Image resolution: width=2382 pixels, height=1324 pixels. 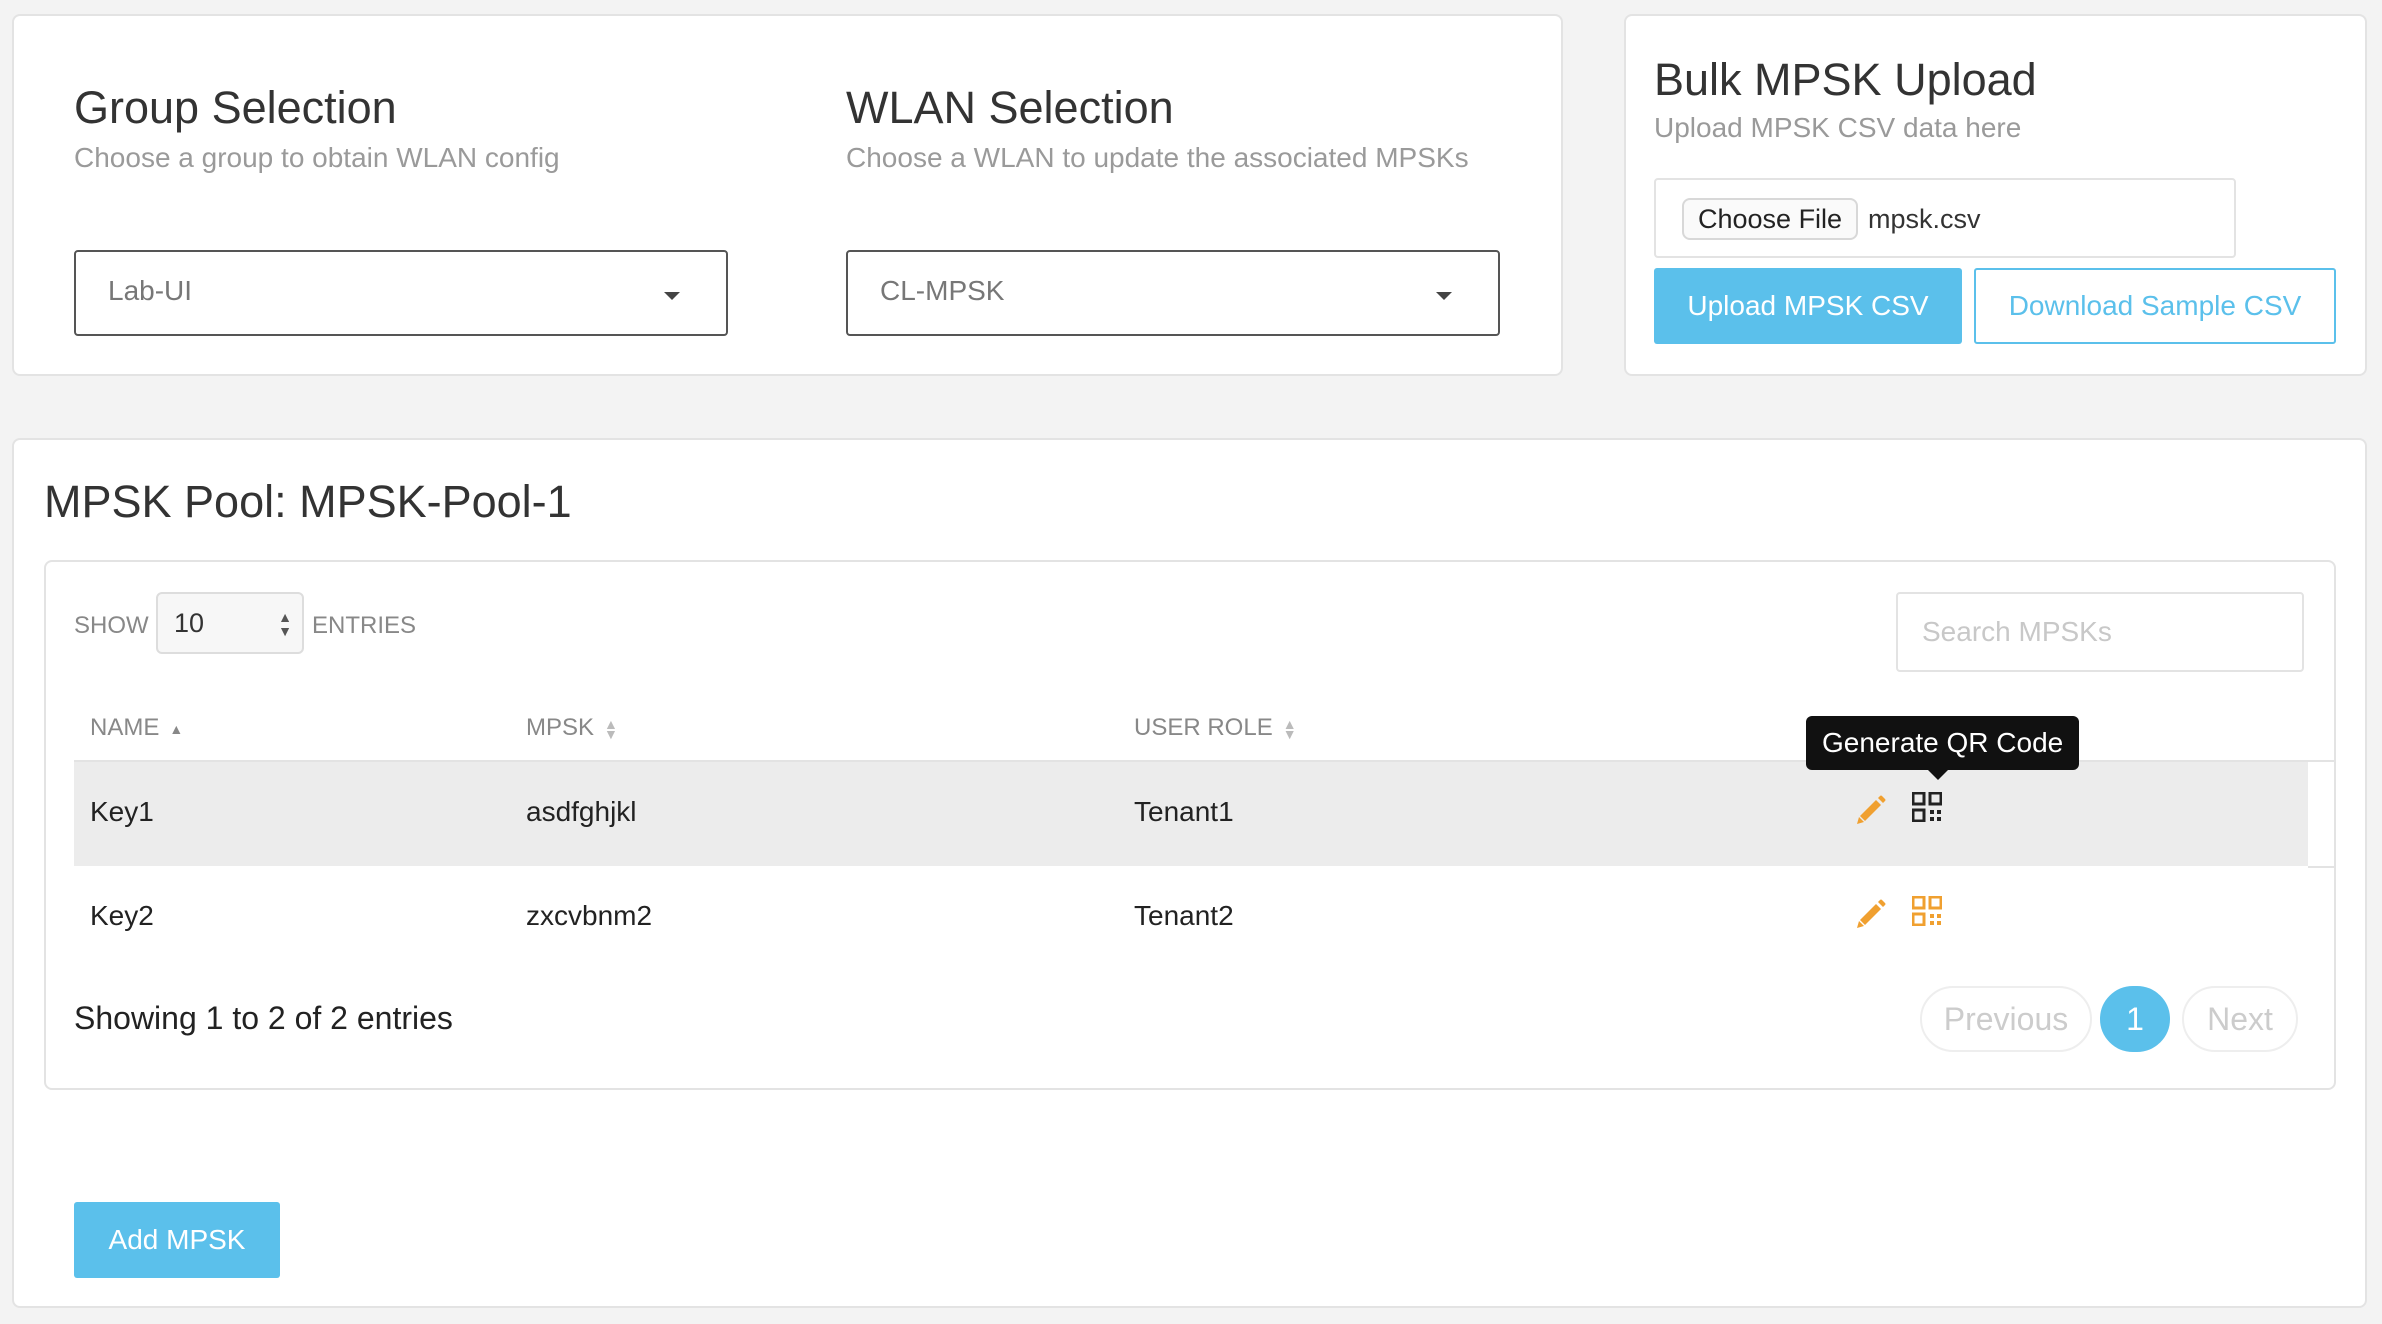 I want to click on cell-name: Key2, so click(x=122, y=915).